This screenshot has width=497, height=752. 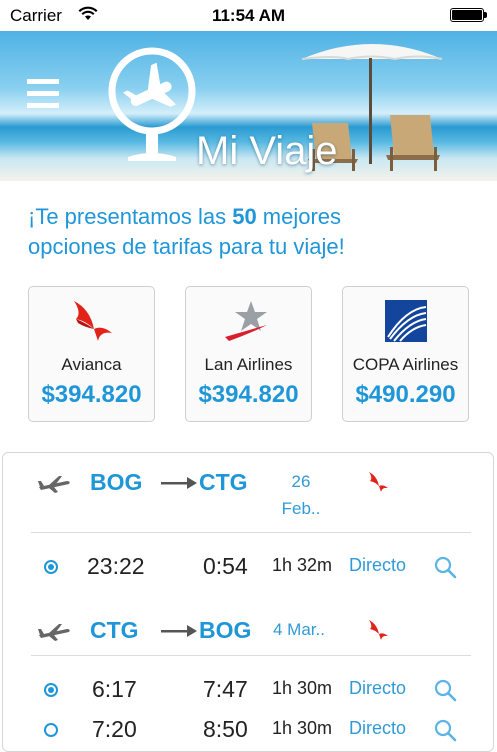 What do you see at coordinates (225, 630) in the screenshot?
I see `destination-code: BOG` at bounding box center [225, 630].